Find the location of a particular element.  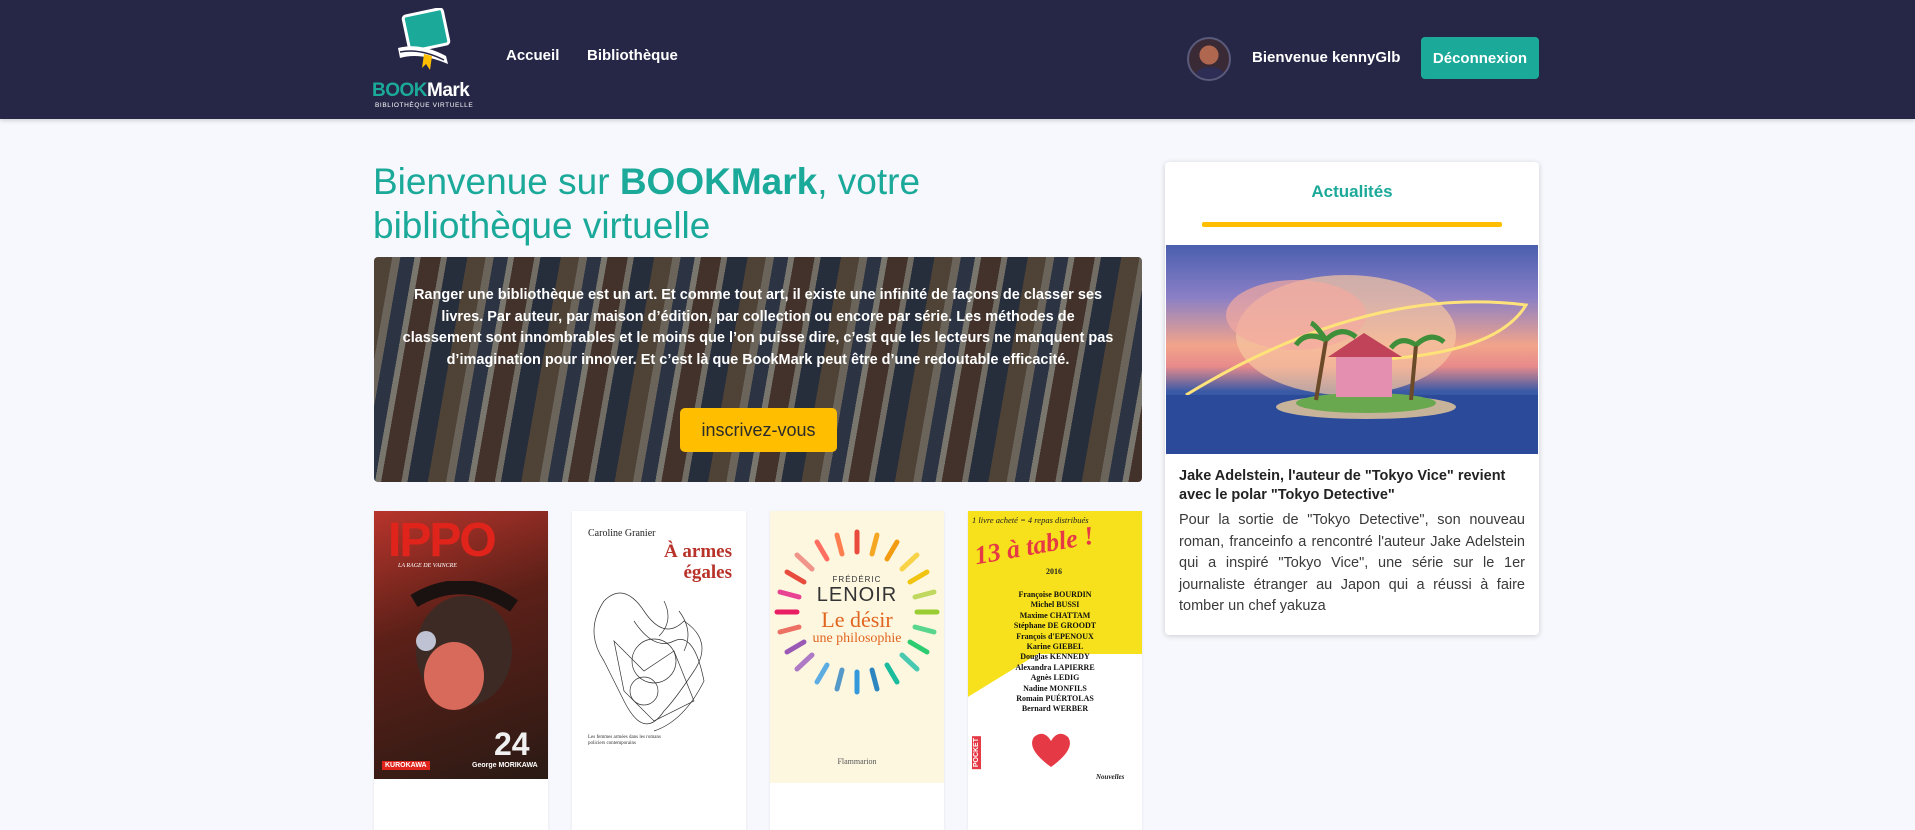

avatar is located at coordinates (1209, 59).